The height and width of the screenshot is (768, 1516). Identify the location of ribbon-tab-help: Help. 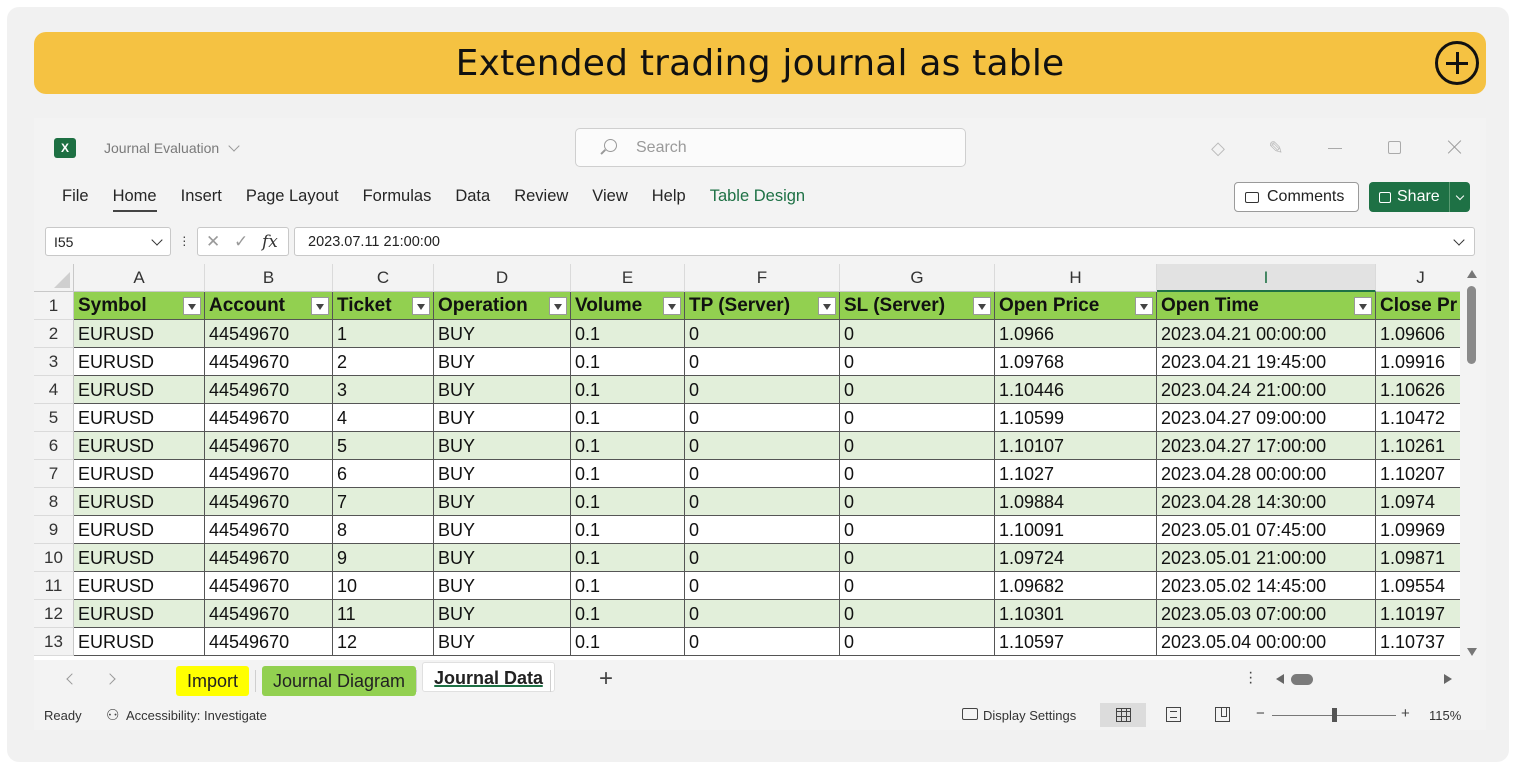
(669, 199).